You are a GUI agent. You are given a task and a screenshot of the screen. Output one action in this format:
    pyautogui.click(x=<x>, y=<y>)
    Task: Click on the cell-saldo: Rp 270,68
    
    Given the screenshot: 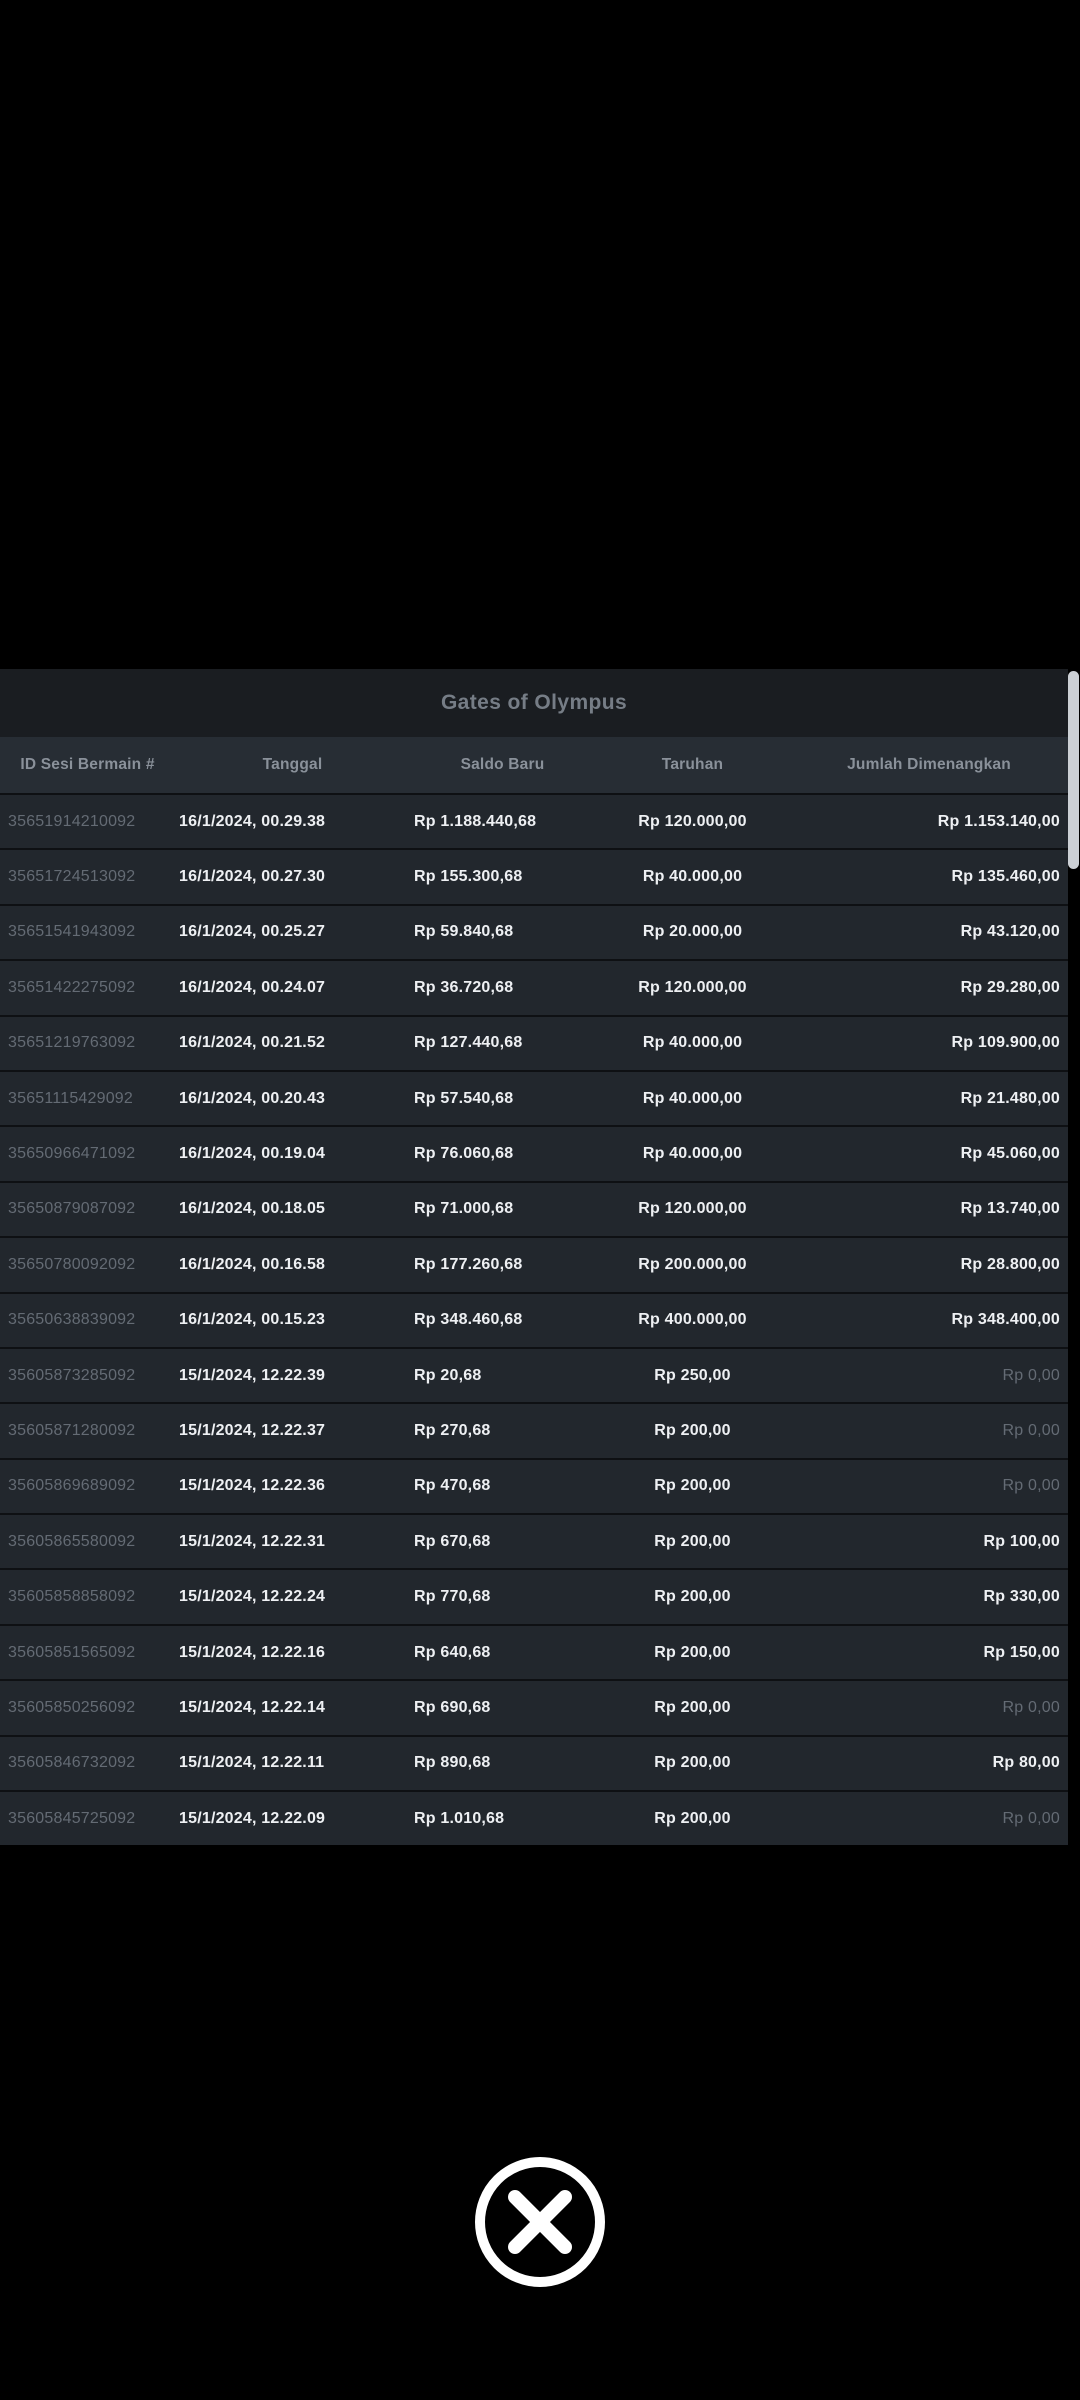 What is the action you would take?
    pyautogui.click(x=452, y=1430)
    